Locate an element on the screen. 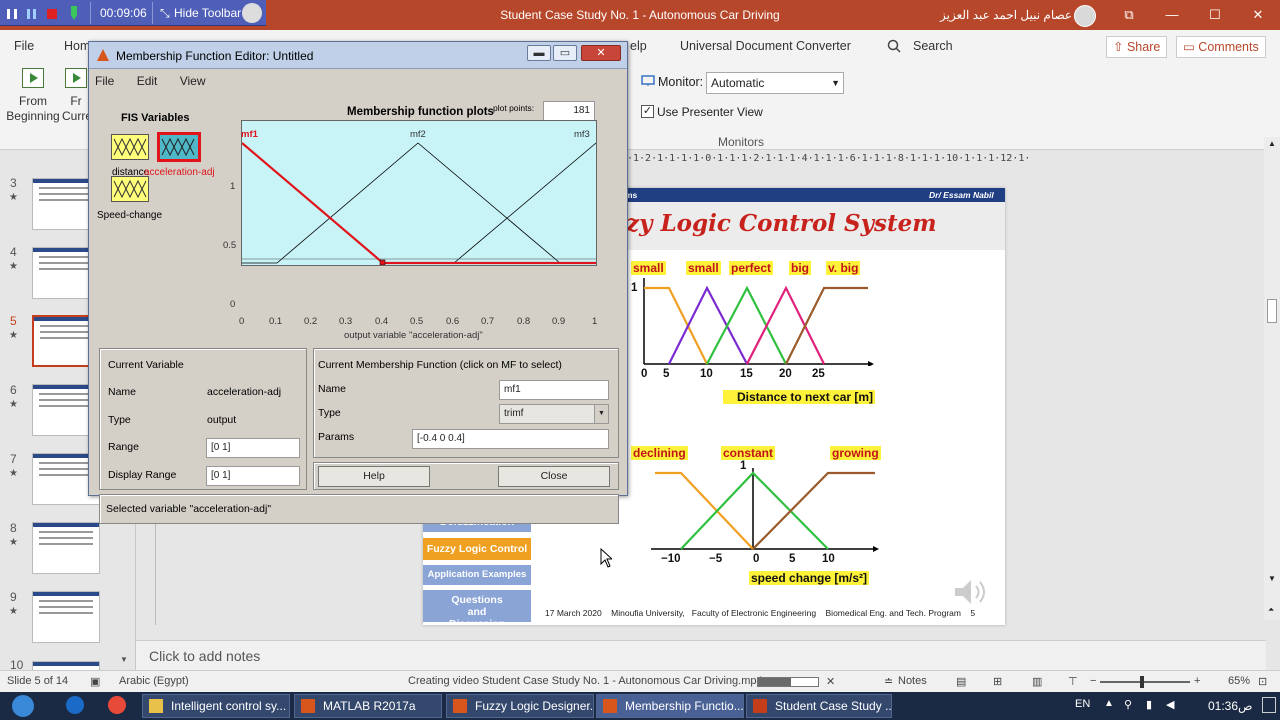 The image size is (1280, 720). side-menu-application-examples: Application Examples is located at coordinates (477, 575).